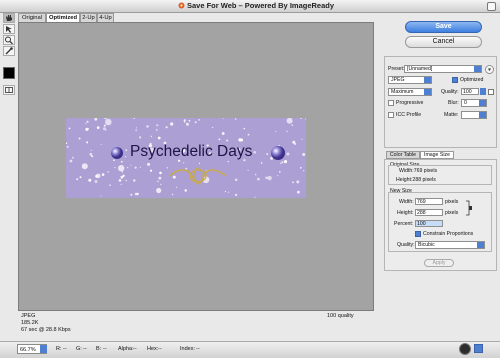 The width and height of the screenshot is (500, 358). I want to click on eyedropper-tool-icon, so click(9, 51).